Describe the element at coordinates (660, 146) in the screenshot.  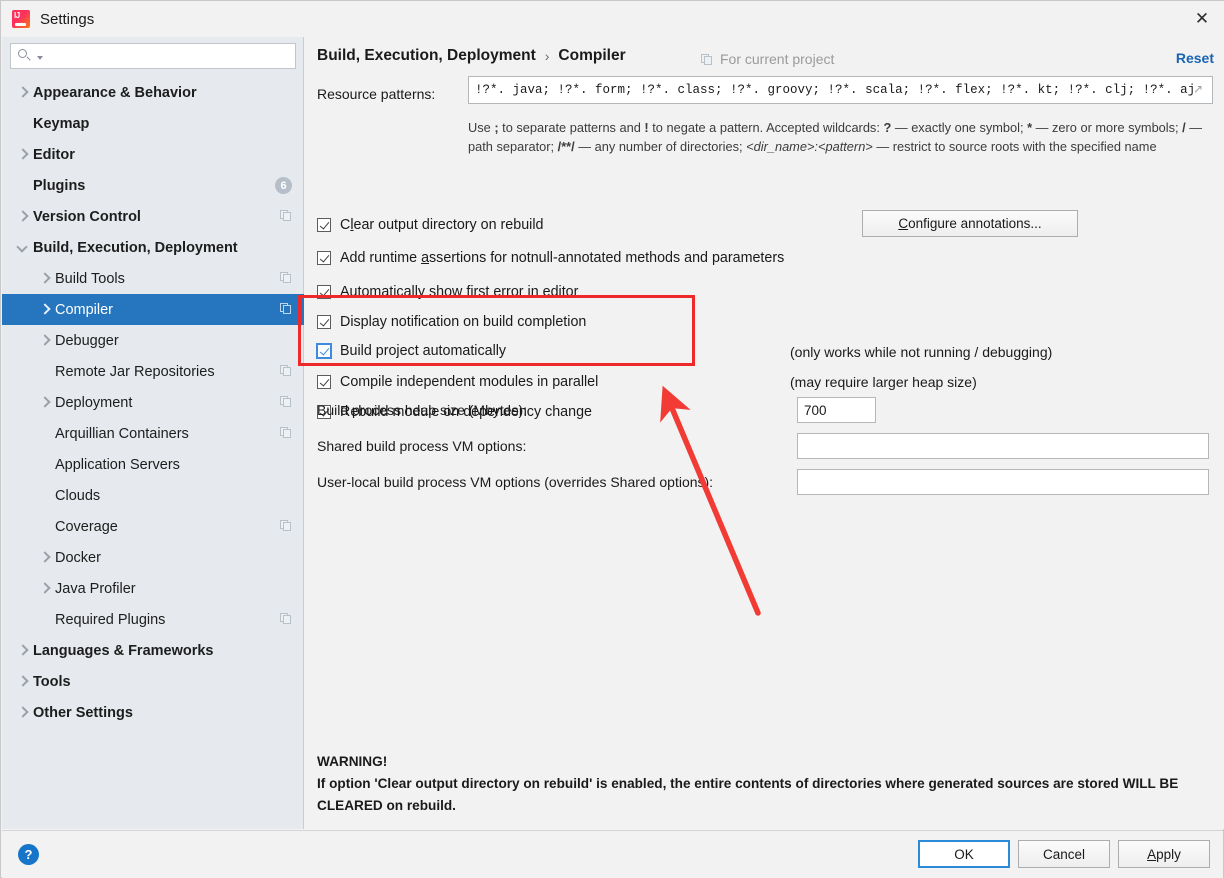
I see `hint-seg-7: — any number of directories;` at that location.